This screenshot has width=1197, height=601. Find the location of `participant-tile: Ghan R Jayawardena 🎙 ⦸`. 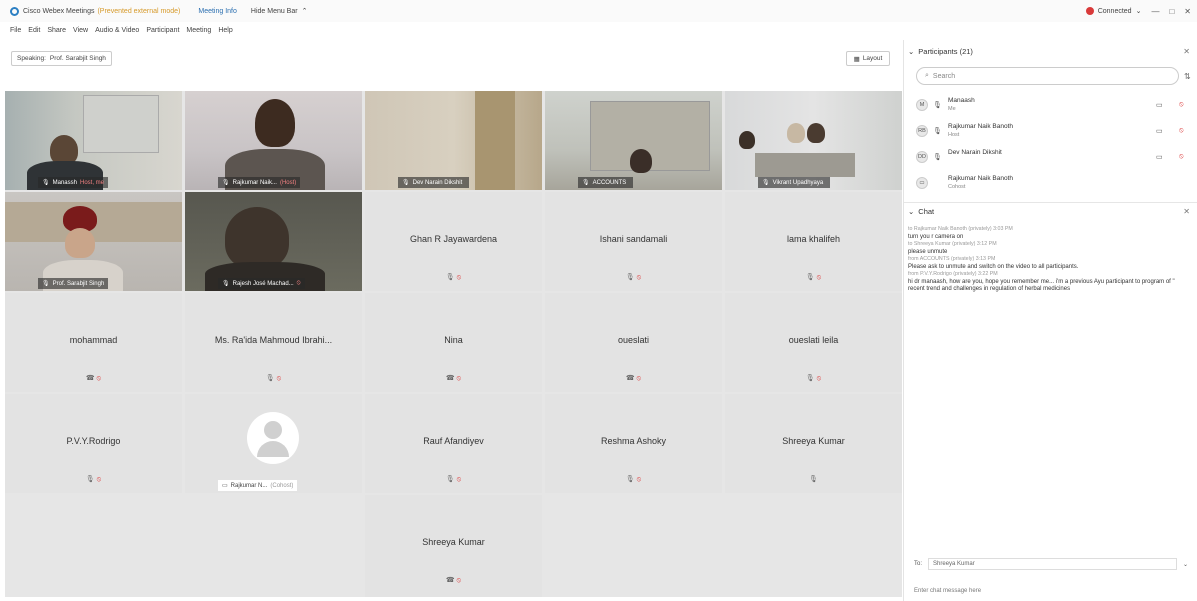

participant-tile: Ghan R Jayawardena 🎙 ⦸ is located at coordinates (453, 241).